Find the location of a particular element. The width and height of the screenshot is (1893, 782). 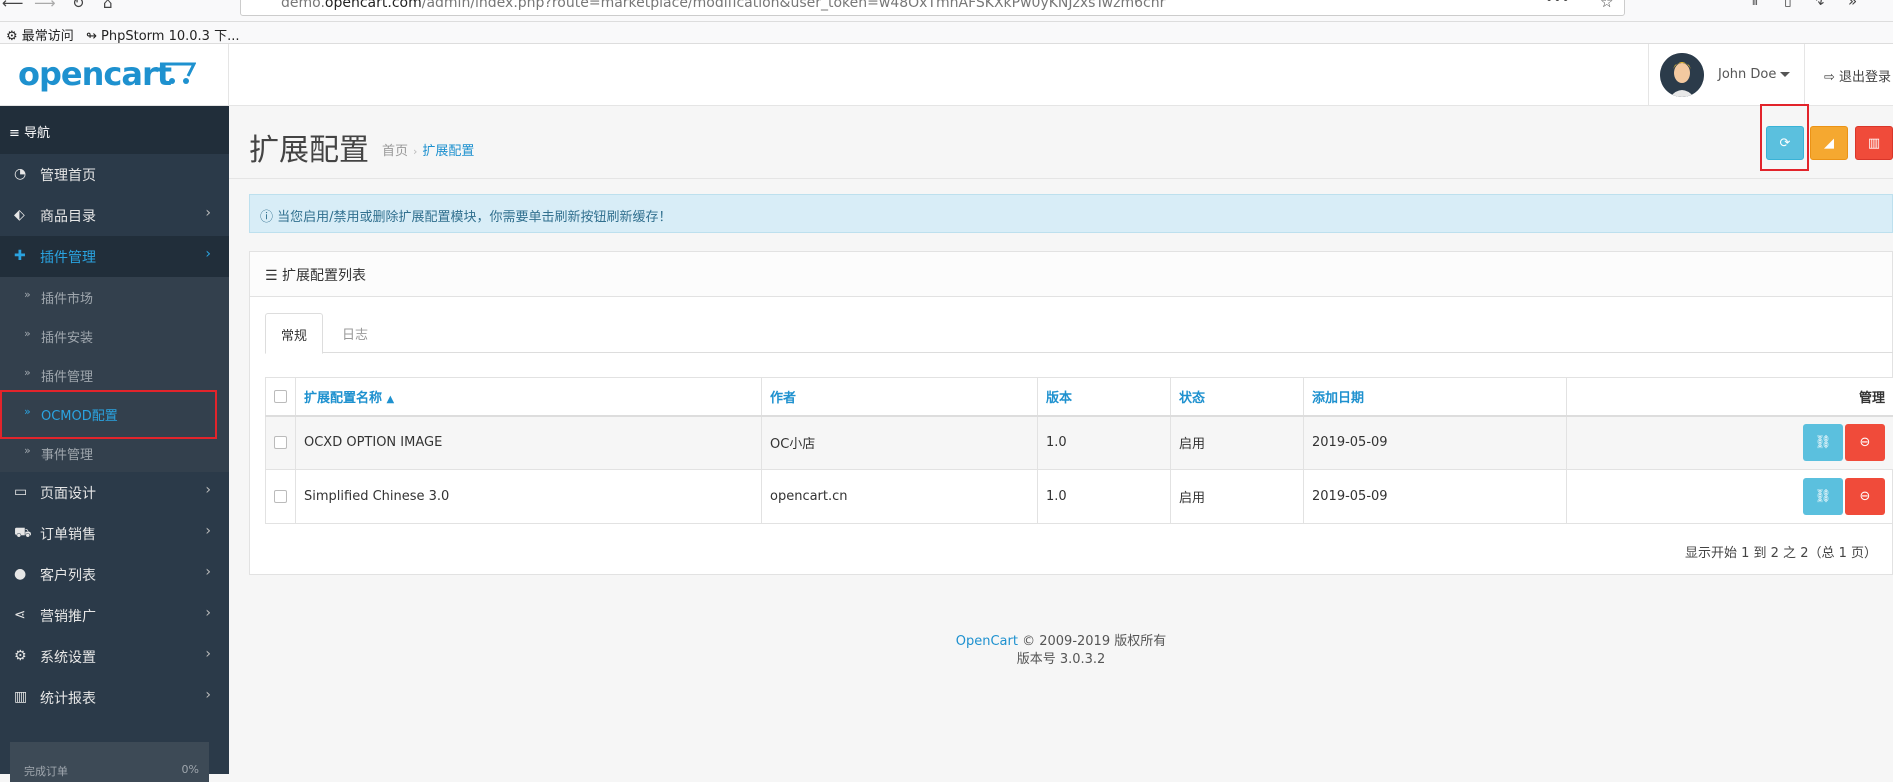

sidebar-item-sales: ⛟ 订单销售 › is located at coordinates (114, 533).